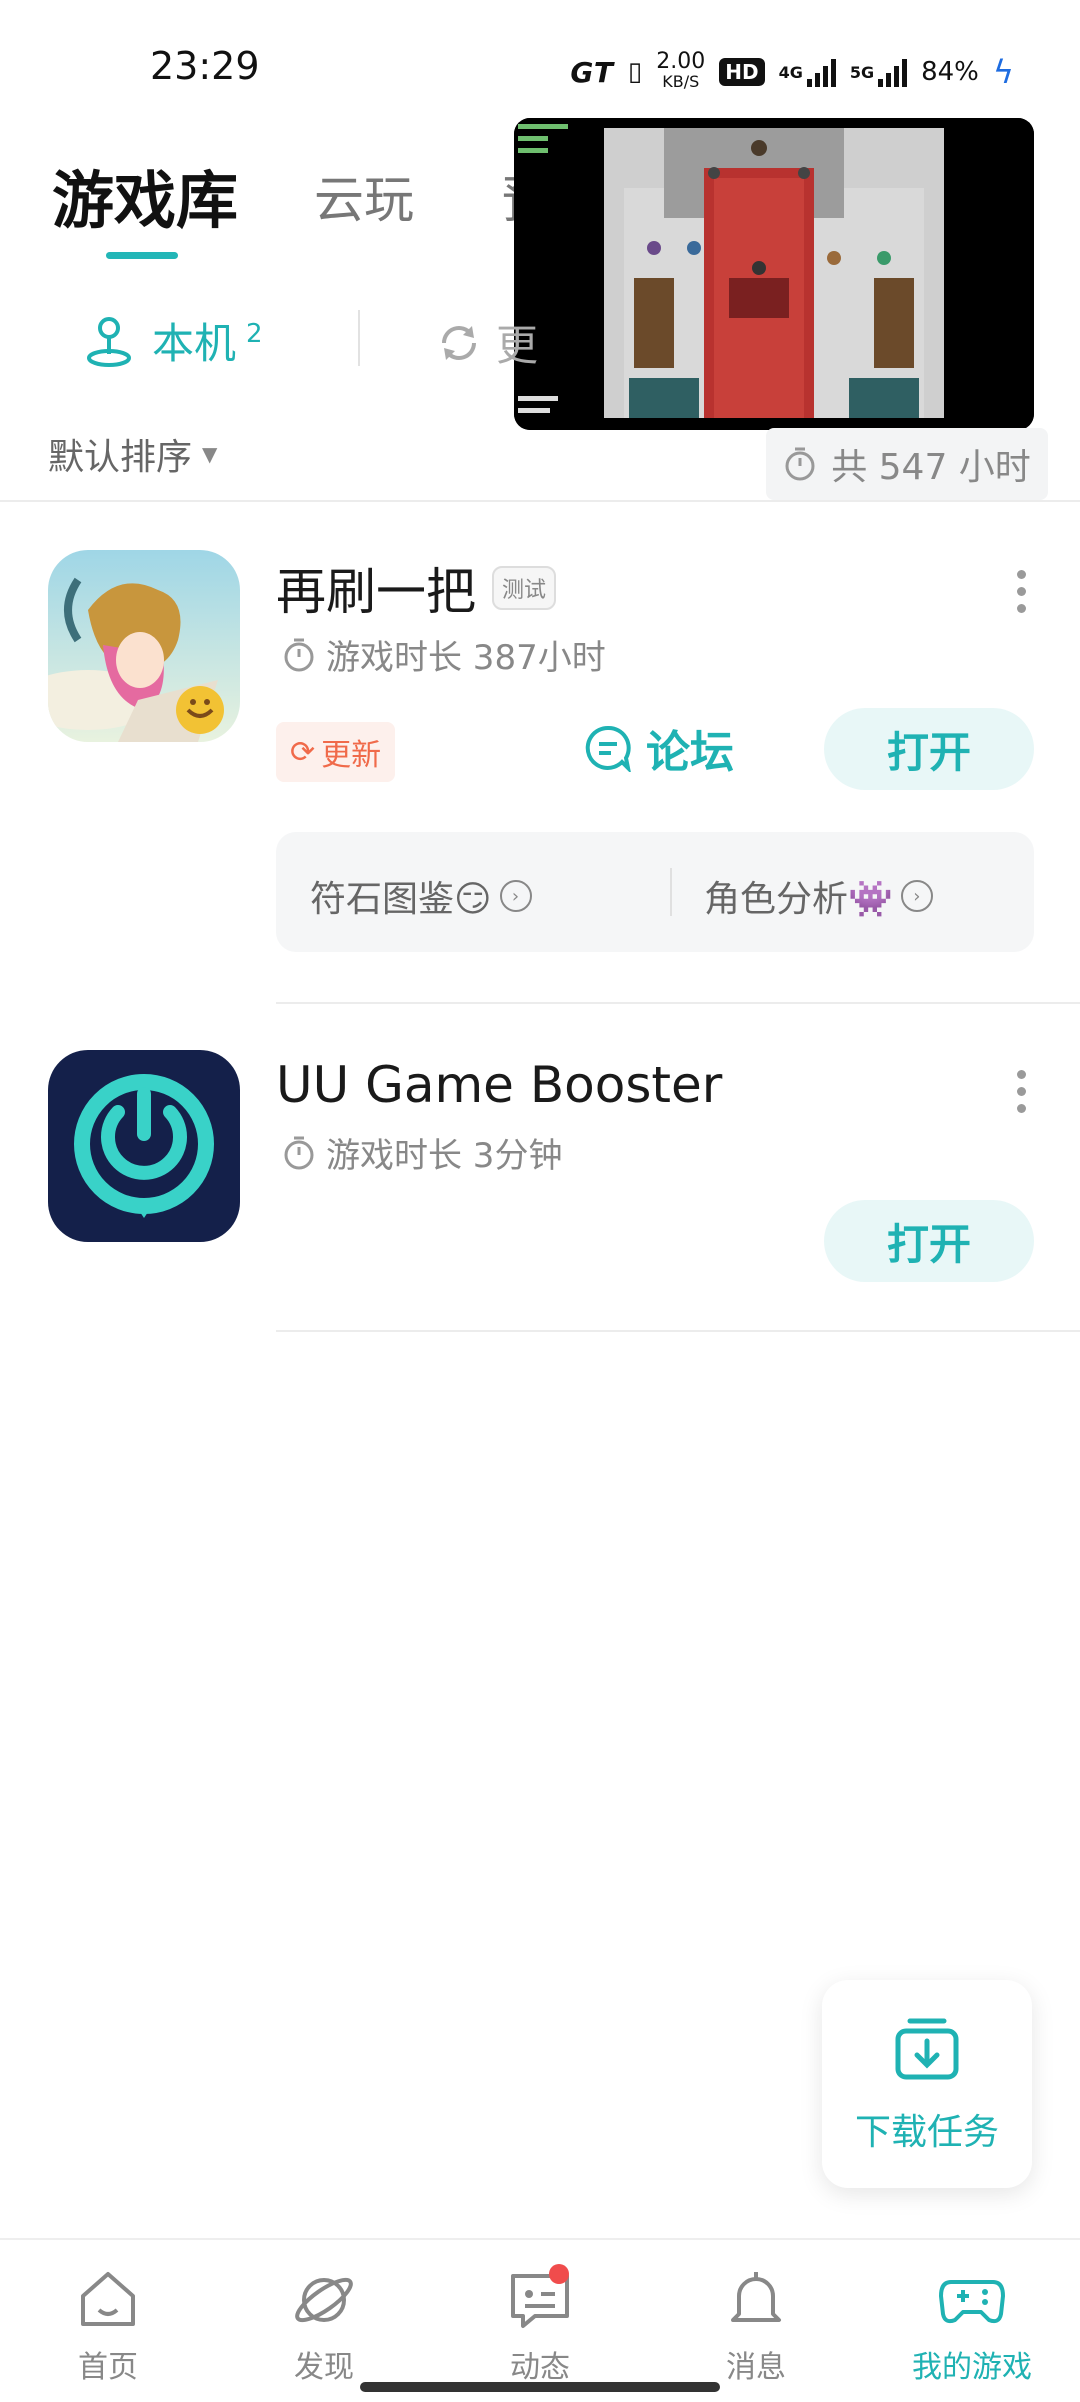 The width and height of the screenshot is (1080, 2402). I want to click on status-icons: GT ▯ 2.00 KB/S HD 4G 5G 84% ϟ, so click(792, 72).